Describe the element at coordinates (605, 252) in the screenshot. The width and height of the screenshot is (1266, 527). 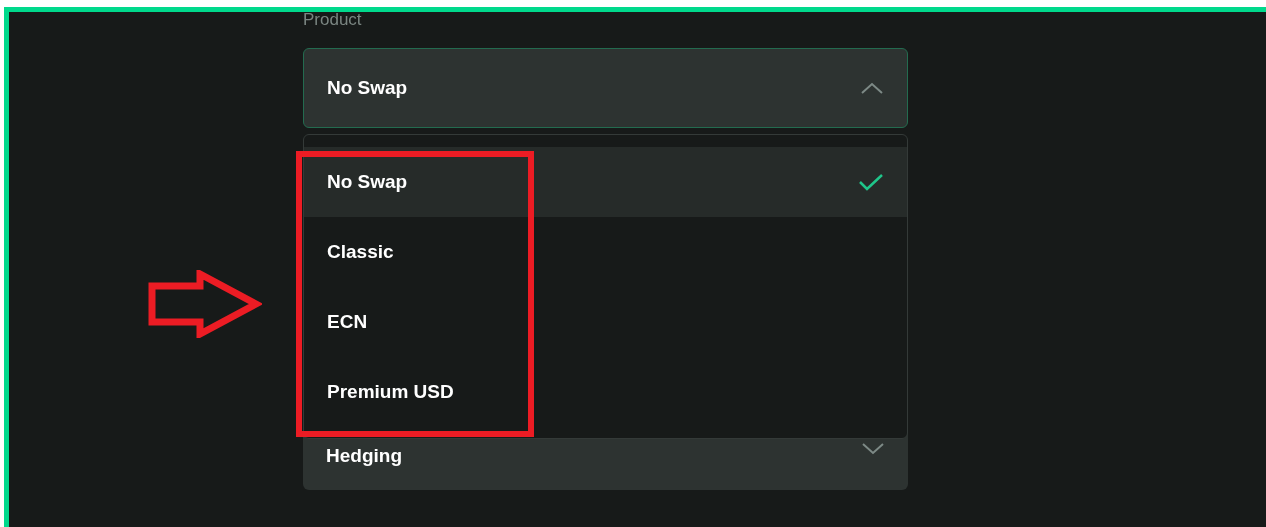
I see `dropdown-option: Classic` at that location.